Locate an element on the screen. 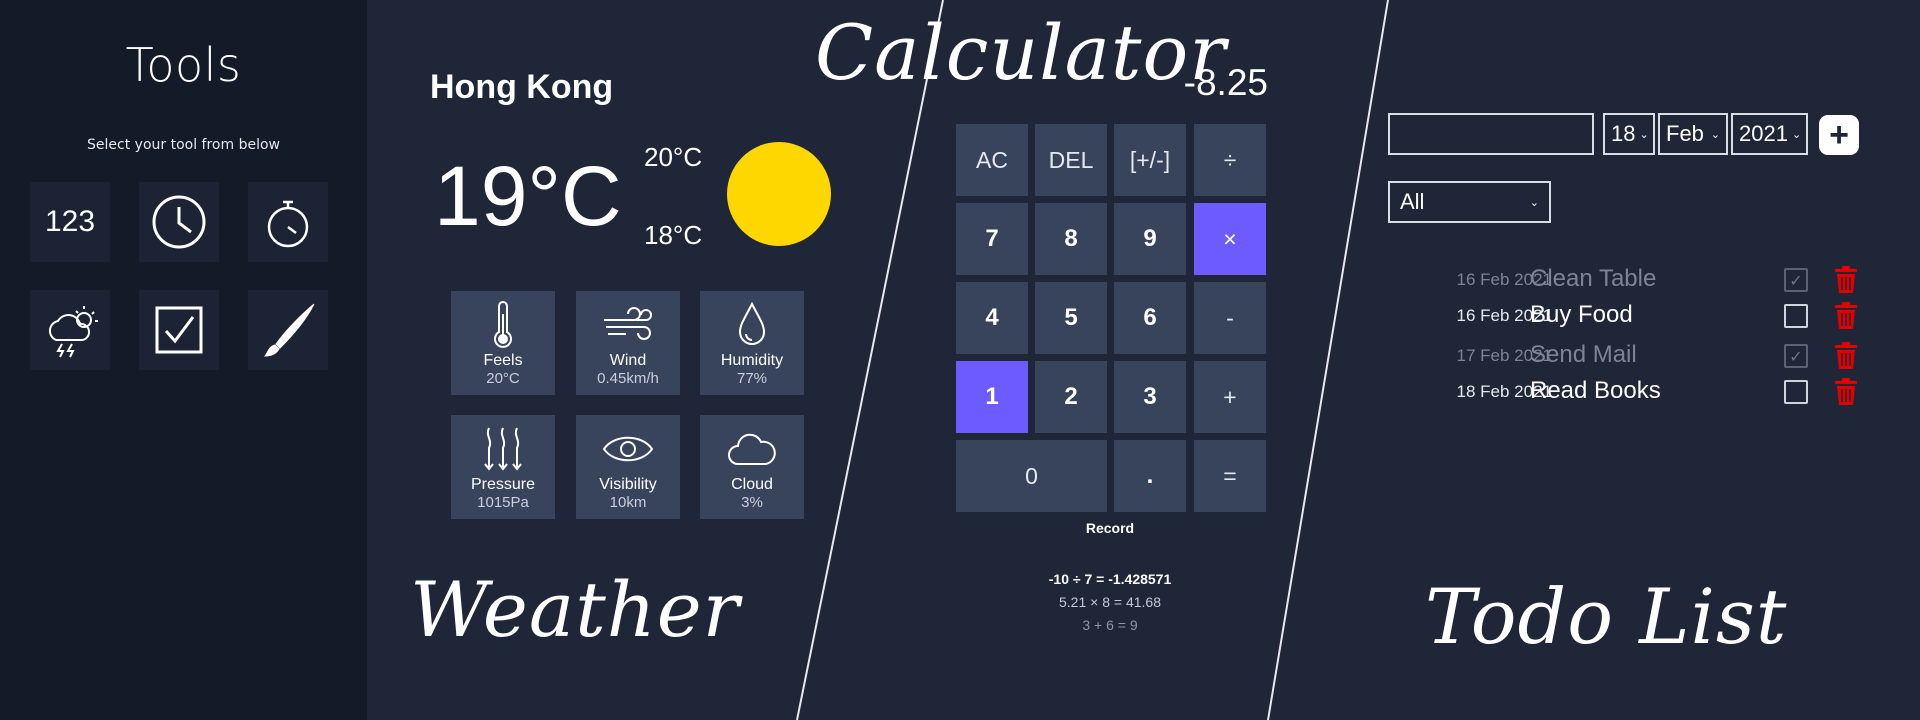 This screenshot has height=720, width=1920. add-todo-button: + is located at coordinates (1839, 135).